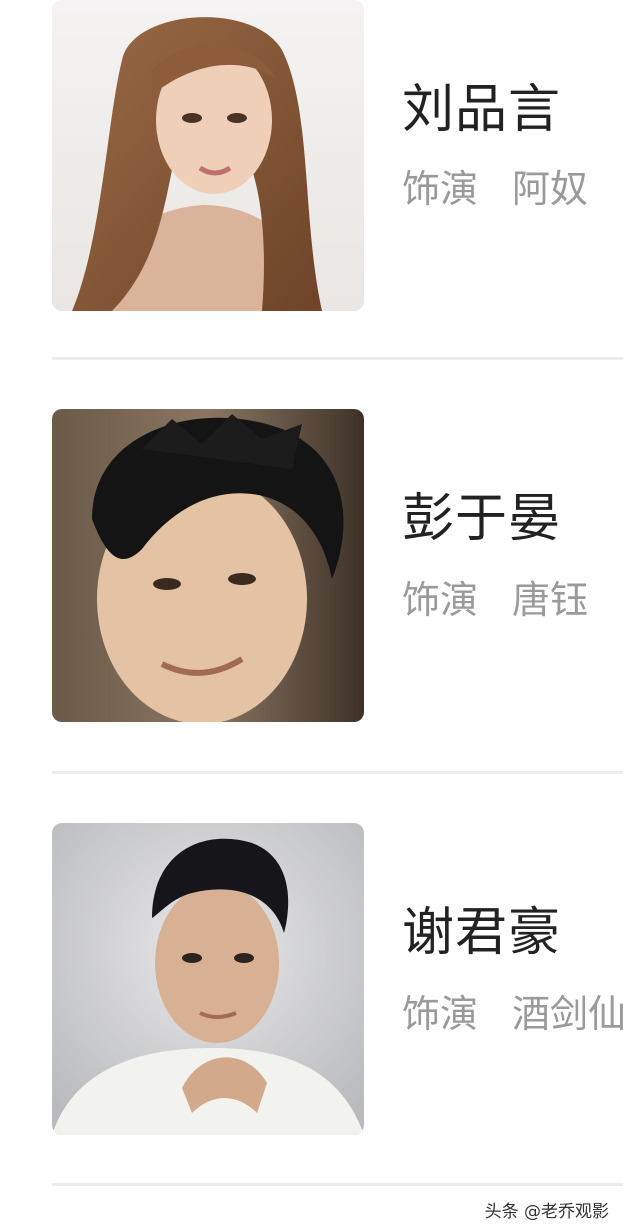  What do you see at coordinates (550, 600) in the screenshot?
I see `character-name: 唐钰` at bounding box center [550, 600].